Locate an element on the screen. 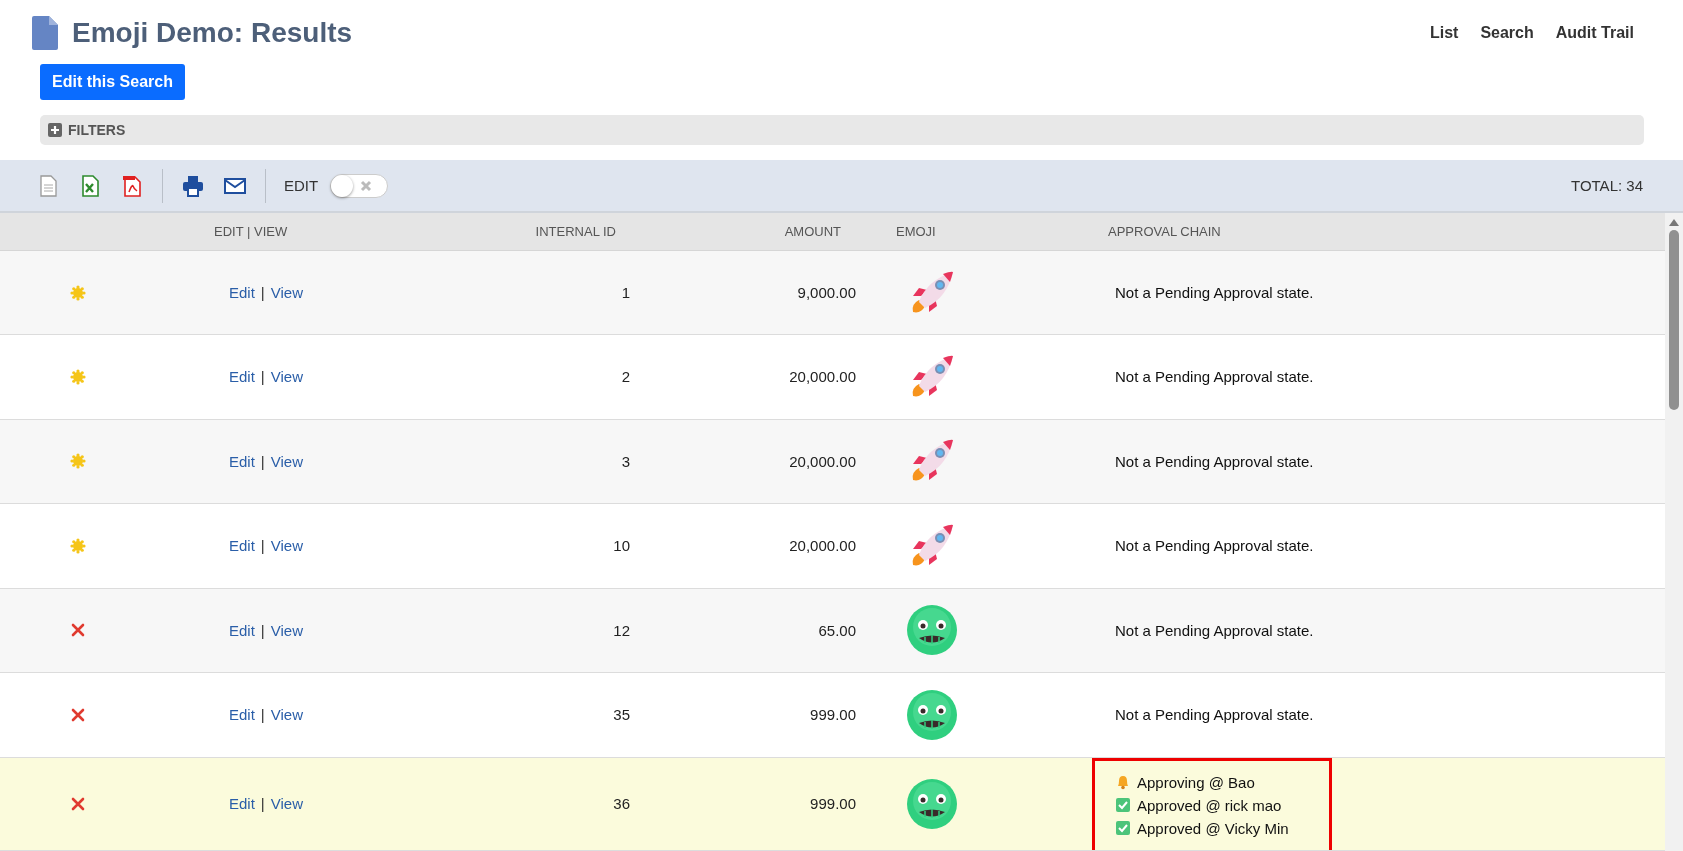 This screenshot has width=1683, height=851. filters-label: FILTERS is located at coordinates (97, 130).